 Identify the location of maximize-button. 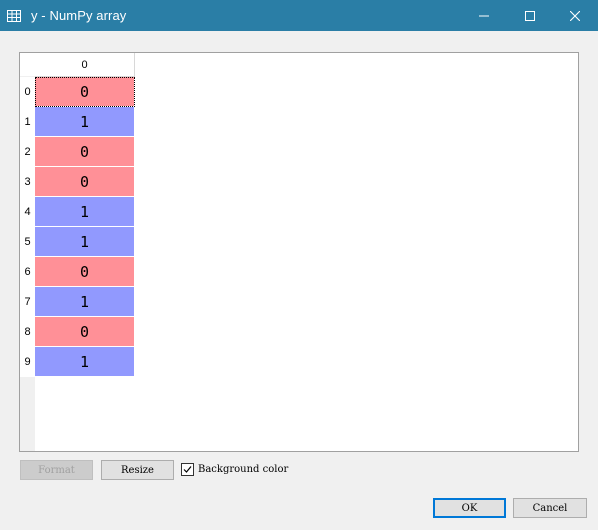
(530, 15).